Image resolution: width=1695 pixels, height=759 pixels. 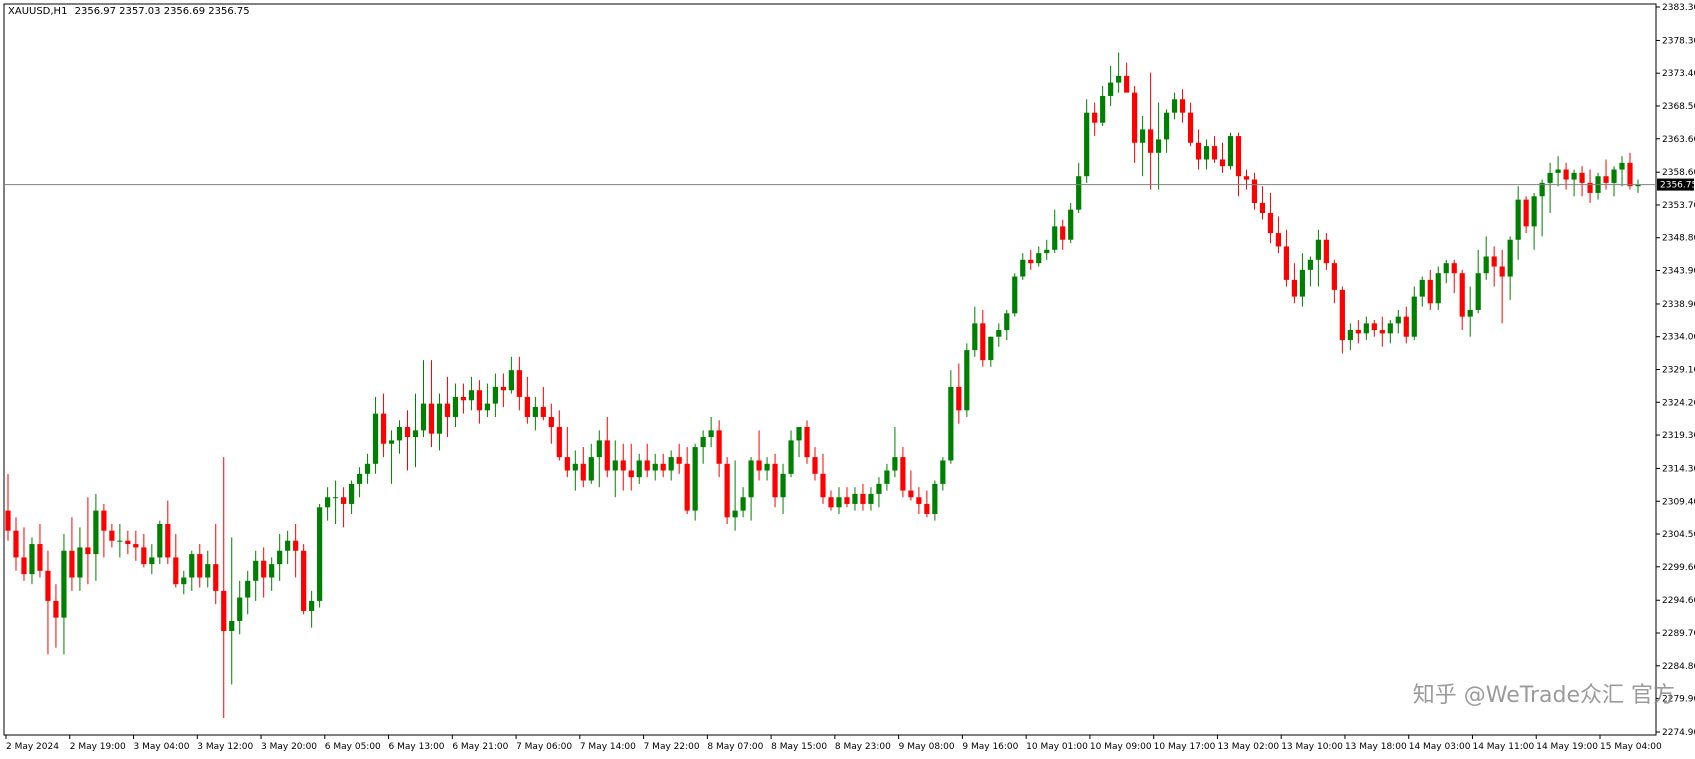 I want to click on x-tick-label: 2 May 19:00, so click(x=98, y=747).